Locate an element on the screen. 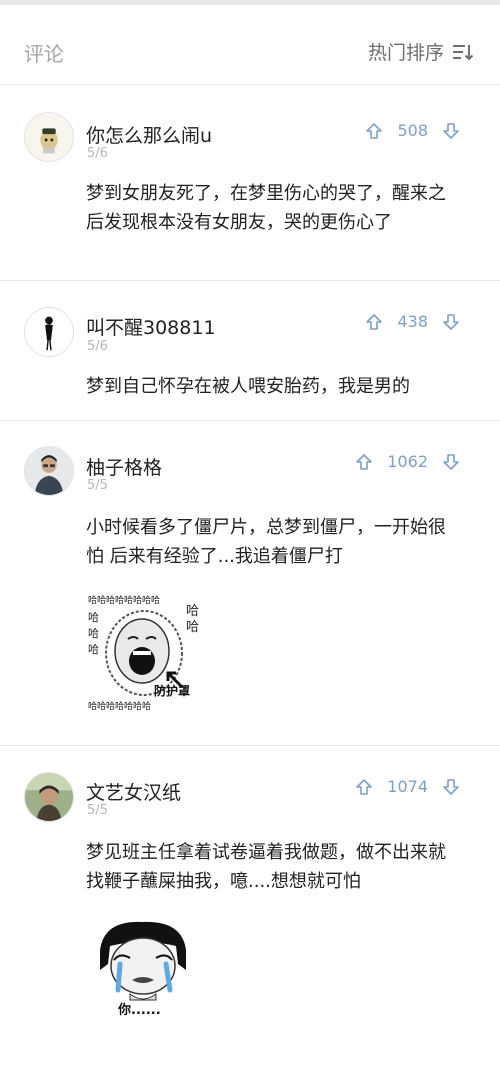  cartoon-avatar-icon is located at coordinates (49, 137).